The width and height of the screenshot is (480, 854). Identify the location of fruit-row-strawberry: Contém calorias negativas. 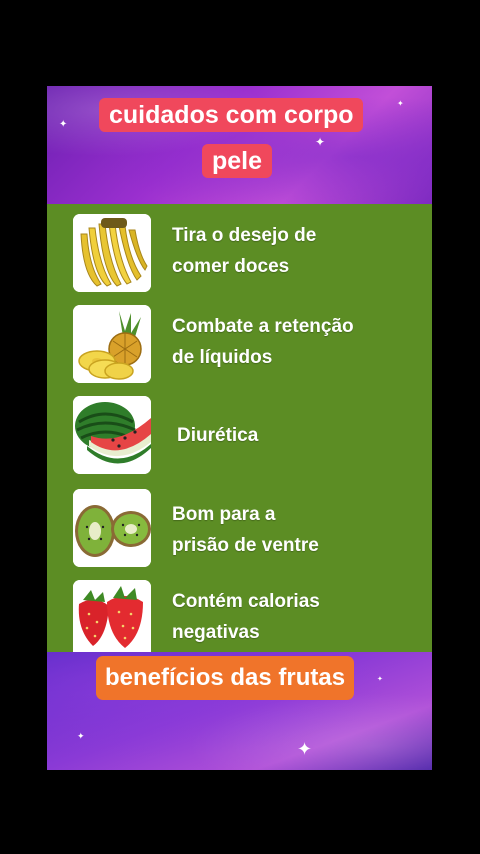
(248, 620).